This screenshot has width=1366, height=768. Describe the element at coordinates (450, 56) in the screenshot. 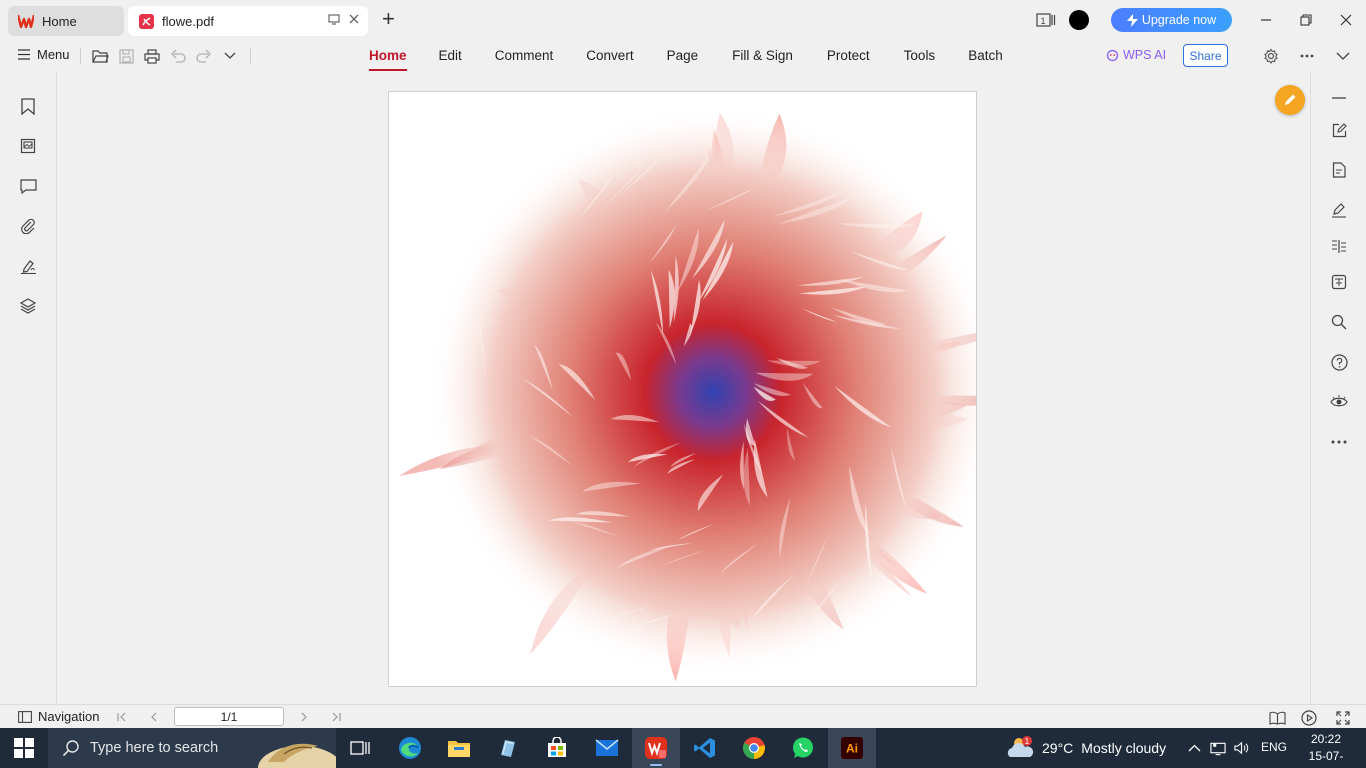

I see `tab-edit: Edit` at that location.